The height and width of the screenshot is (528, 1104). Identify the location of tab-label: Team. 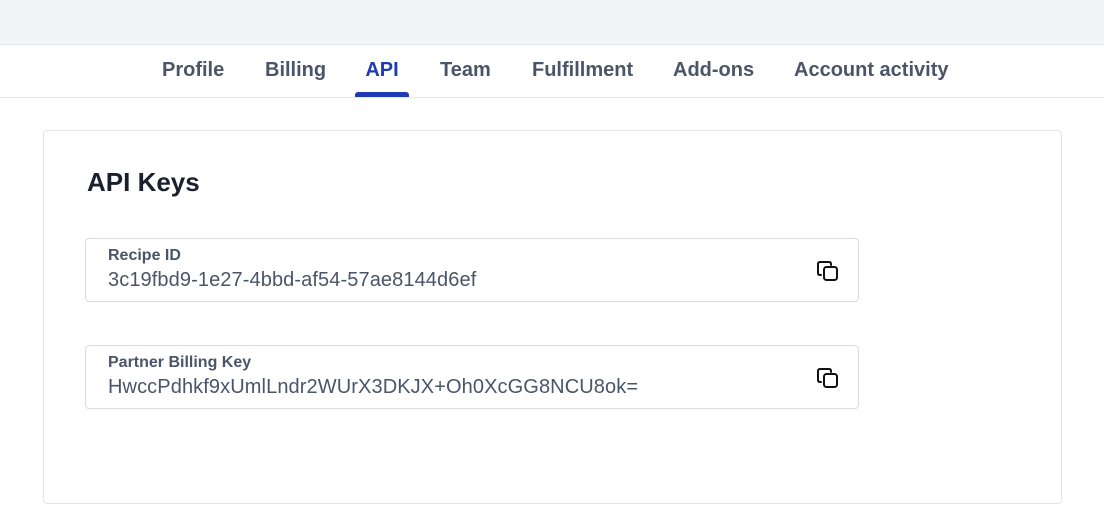
(465, 70).